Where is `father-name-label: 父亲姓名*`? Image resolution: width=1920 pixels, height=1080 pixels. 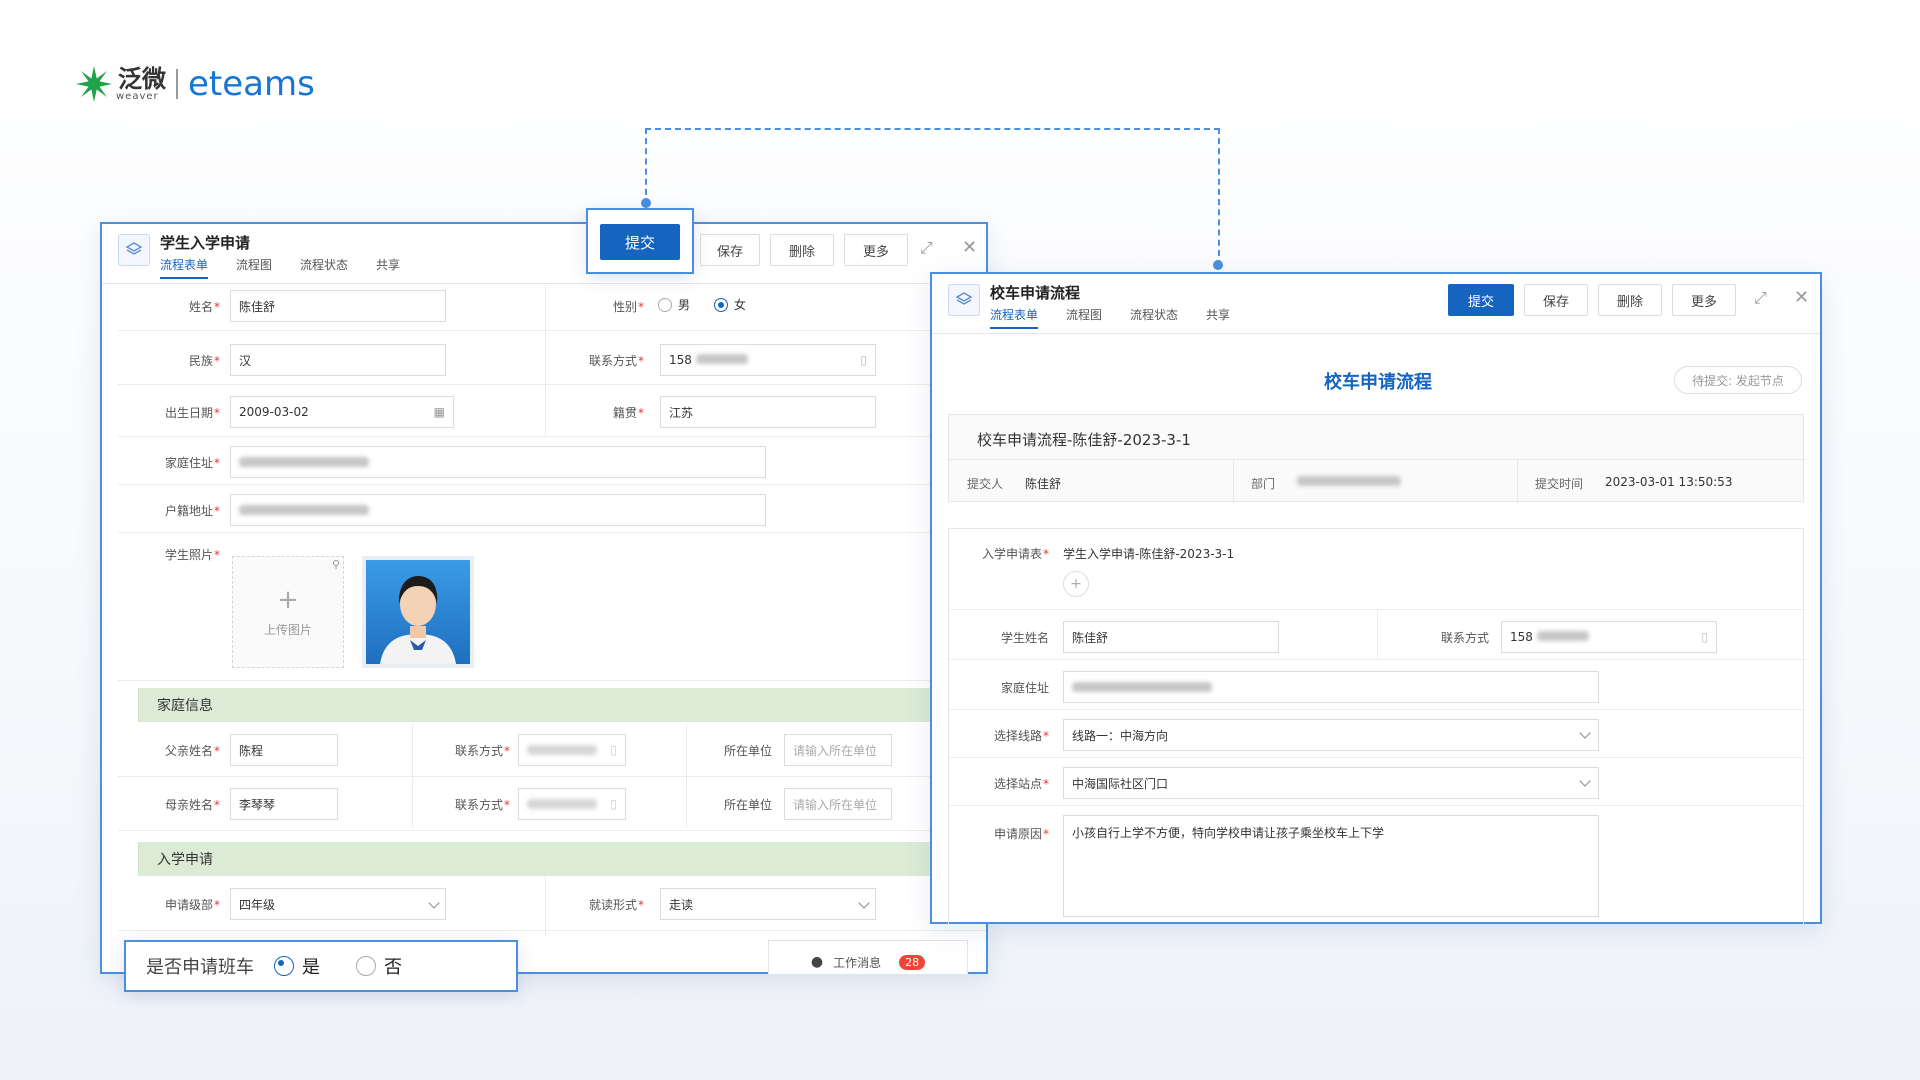
father-name-label: 父亲姓名* is located at coordinates (192, 751).